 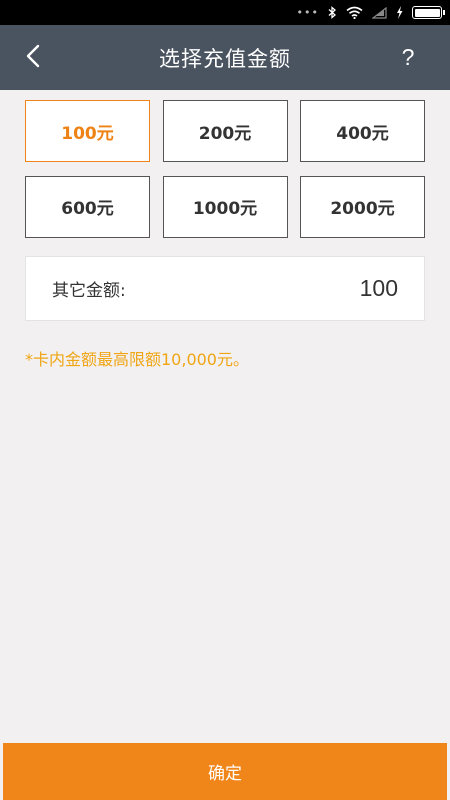 What do you see at coordinates (362, 206) in the screenshot?
I see `amount-option-2000: 2000元` at bounding box center [362, 206].